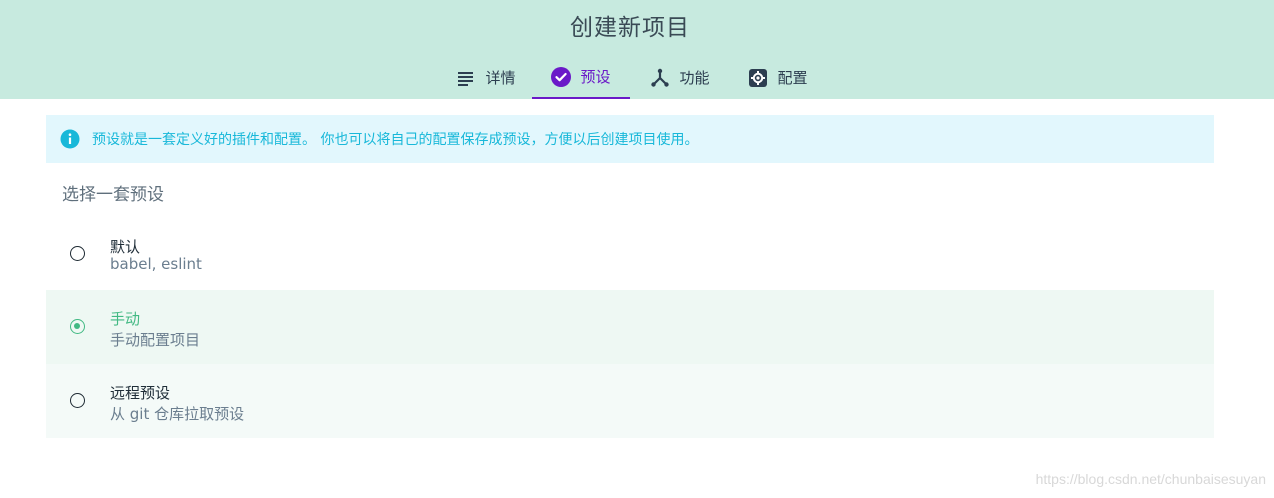 The height and width of the screenshot is (498, 1274). I want to click on gear-icon, so click(758, 78).